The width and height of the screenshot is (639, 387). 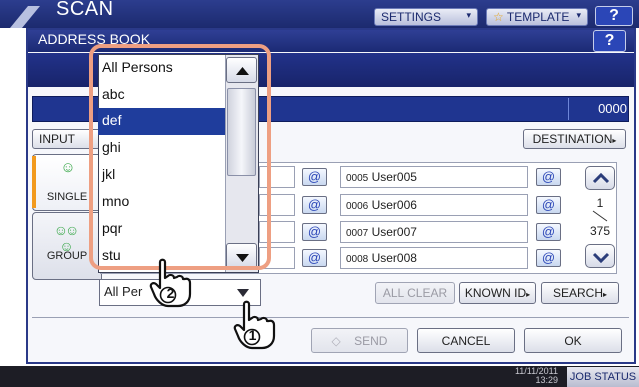 I want to click on template-button-label: TEMPLATE, so click(x=538, y=17).